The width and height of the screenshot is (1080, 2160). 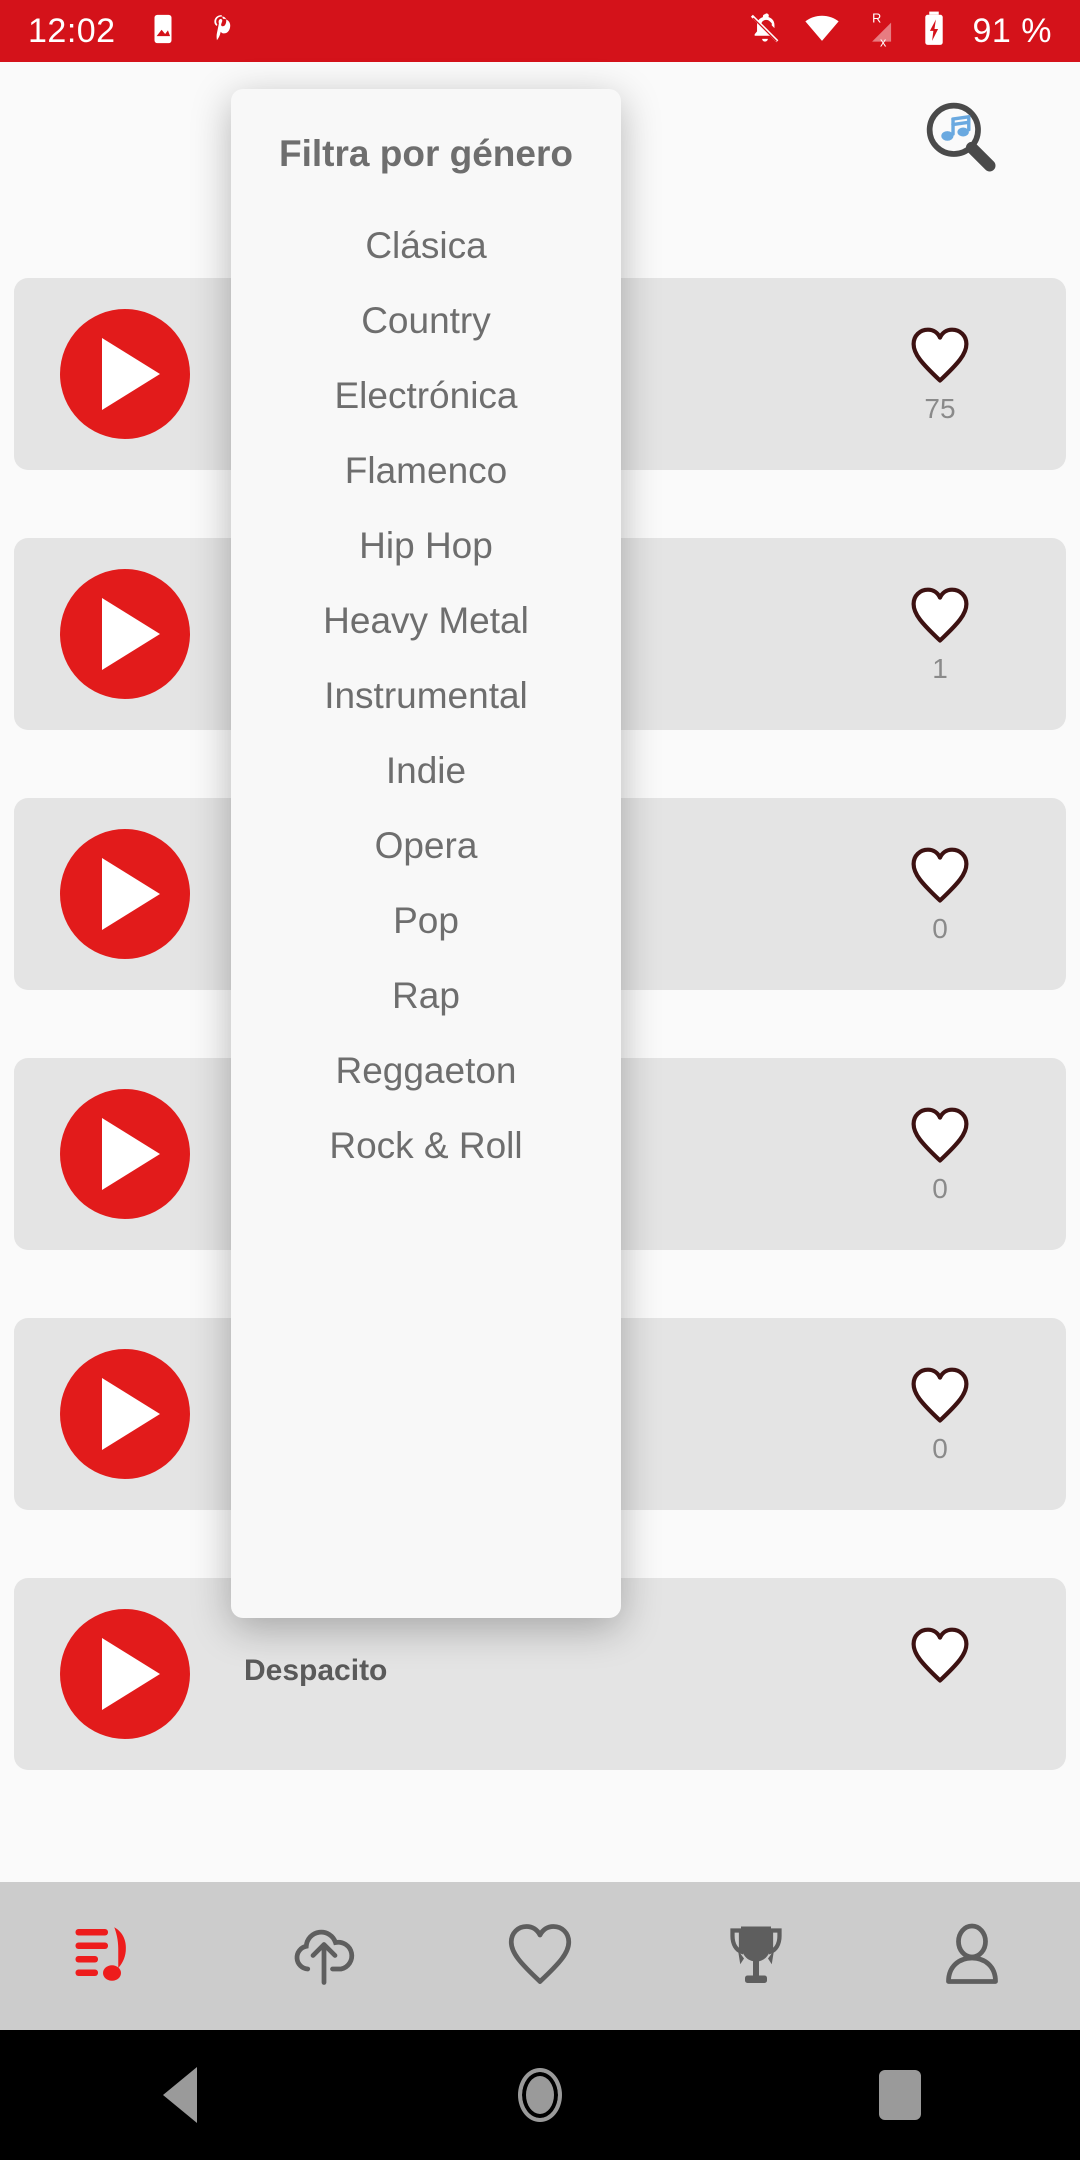 I want to click on android-navigation-bar, so click(x=540, y=2095).